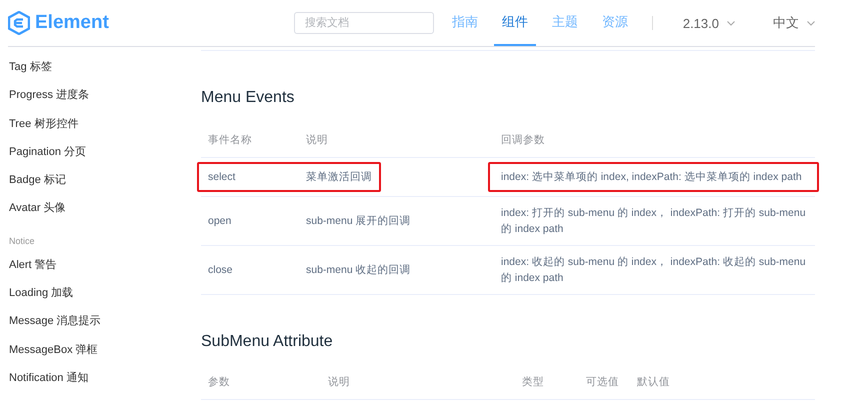  What do you see at coordinates (99, 293) in the screenshot?
I see `sidebar-item: Loading 加载` at bounding box center [99, 293].